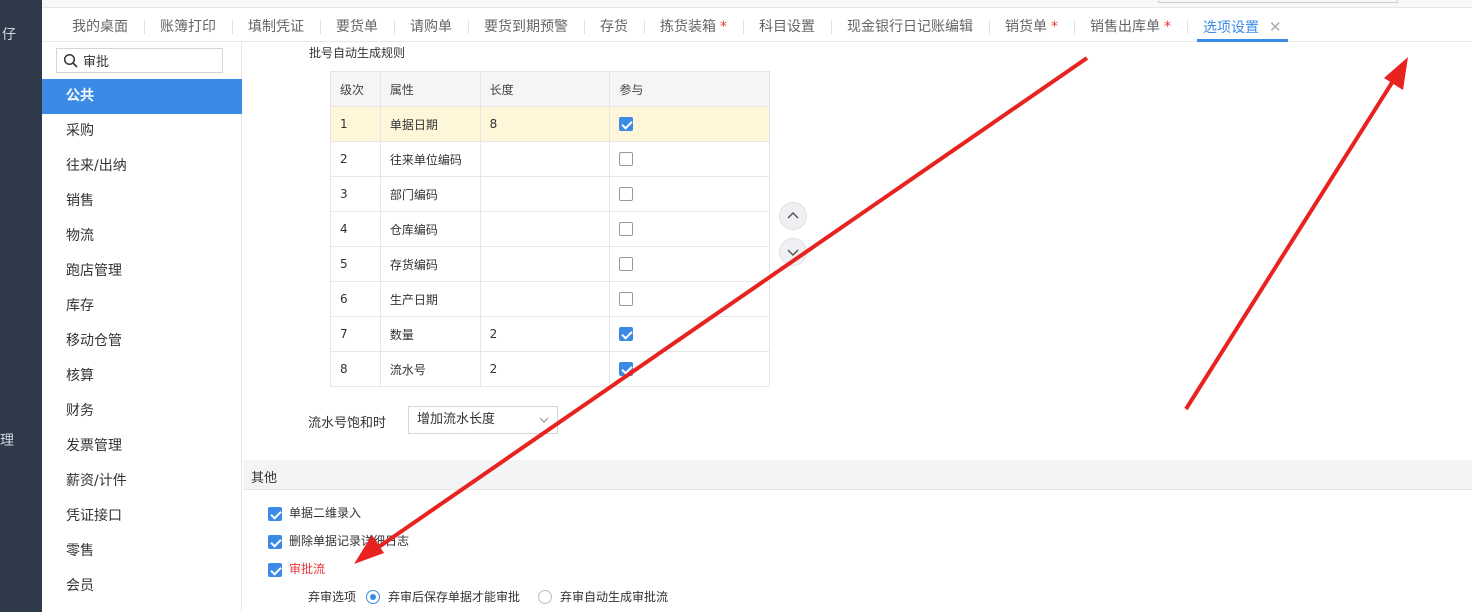 Image resolution: width=1472 pixels, height=612 pixels. Describe the element at coordinates (325, 513) in the screenshot. I see `option-2d-entry-label: 单据二维录入` at that location.